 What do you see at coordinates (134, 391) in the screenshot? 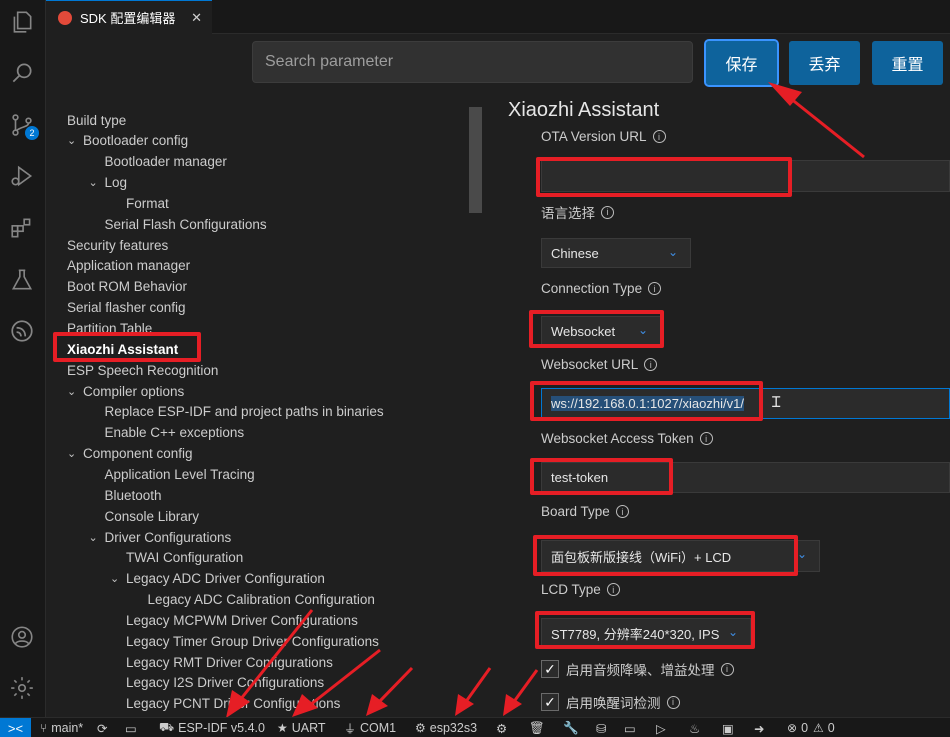
I see `tree-item-label: Compiler options` at bounding box center [134, 391].